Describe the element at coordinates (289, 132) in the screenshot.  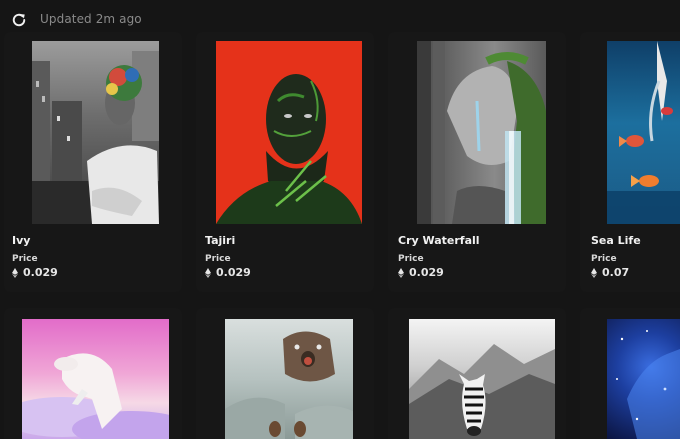
I see `nft-artwork-tajiri` at that location.